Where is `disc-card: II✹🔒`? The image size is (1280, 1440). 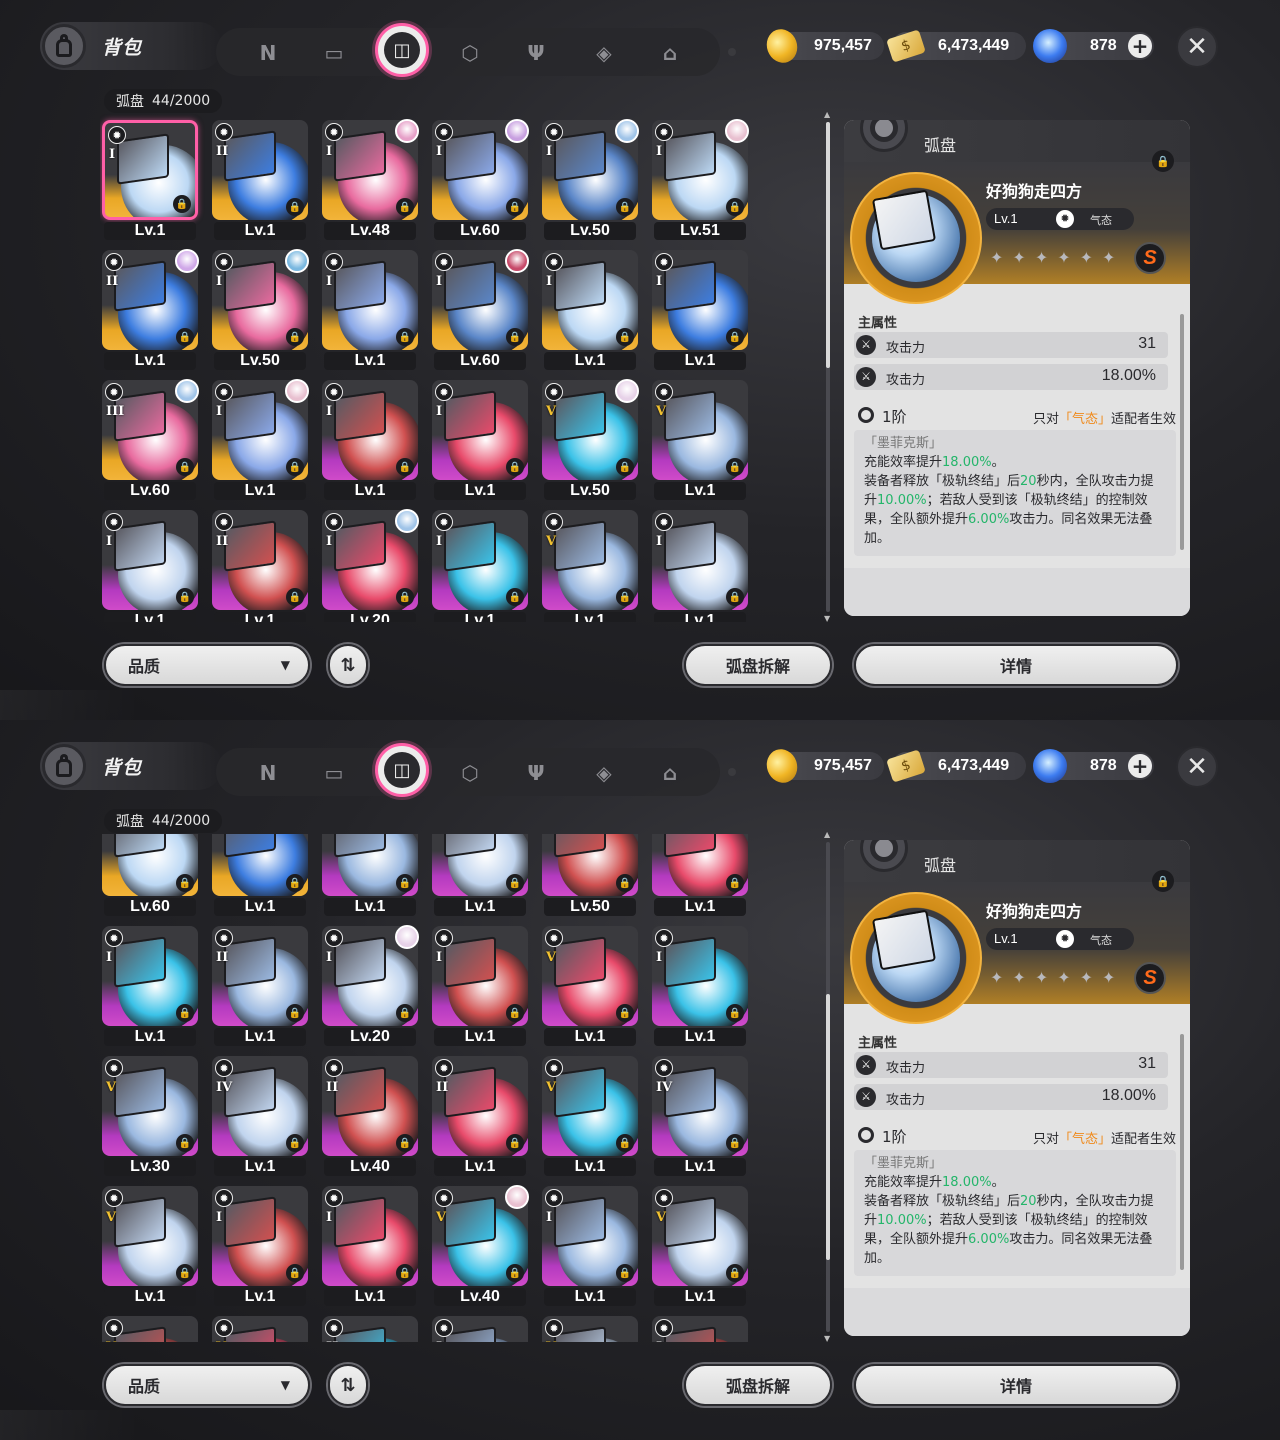
disc-card: II✹🔒 is located at coordinates (370, 1328).